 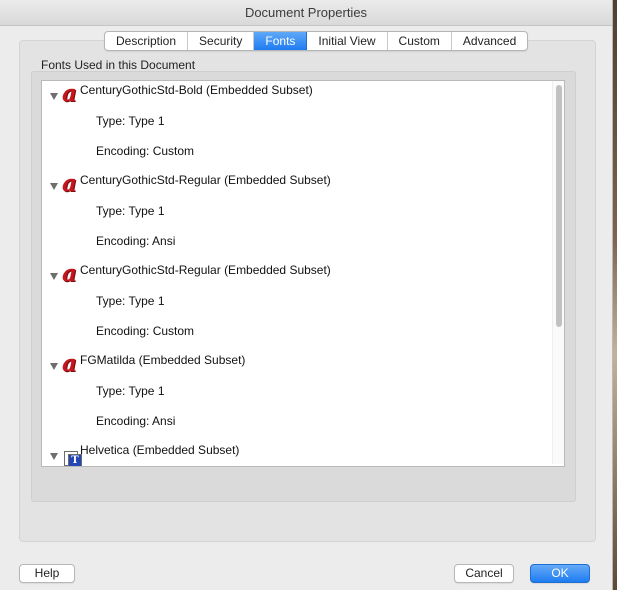 What do you see at coordinates (347, 41) in the screenshot?
I see `tab-initial-view: Initial View` at bounding box center [347, 41].